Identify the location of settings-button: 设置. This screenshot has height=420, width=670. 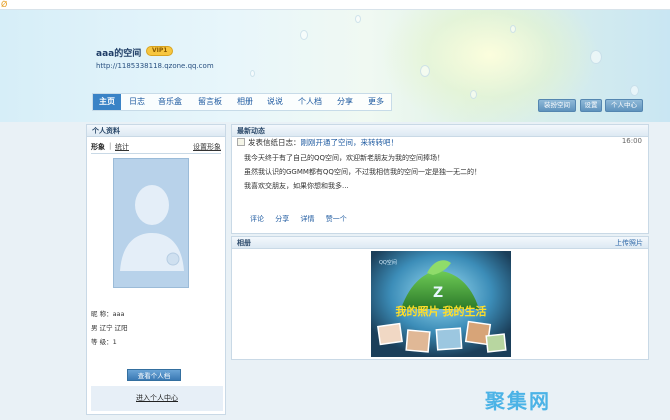
(591, 105).